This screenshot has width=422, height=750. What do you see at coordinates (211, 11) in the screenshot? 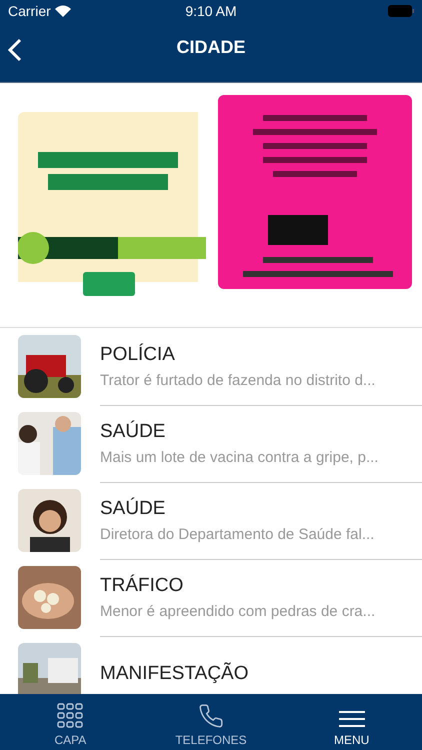
I see `status-time: 9:10 AM` at bounding box center [211, 11].